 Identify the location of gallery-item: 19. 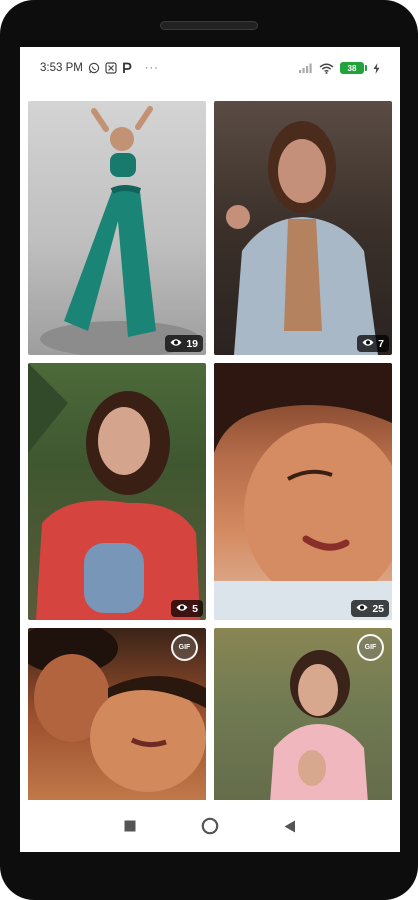
(117, 228).